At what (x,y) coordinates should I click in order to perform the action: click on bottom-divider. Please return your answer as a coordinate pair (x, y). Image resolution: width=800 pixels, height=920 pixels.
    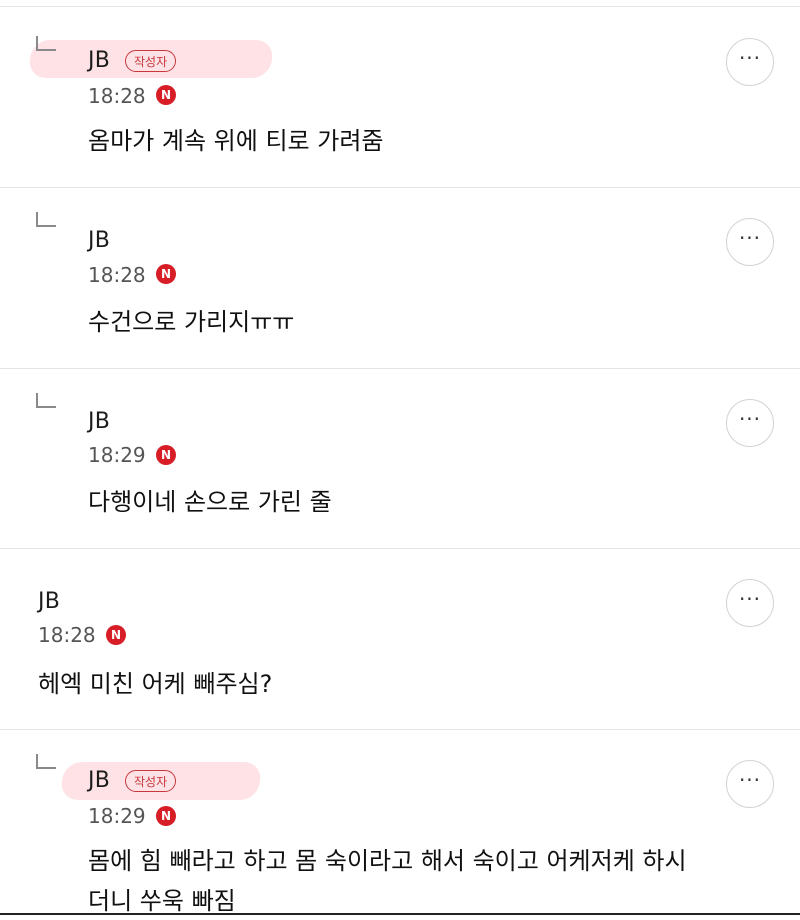
    Looking at the image, I should click on (400, 914).